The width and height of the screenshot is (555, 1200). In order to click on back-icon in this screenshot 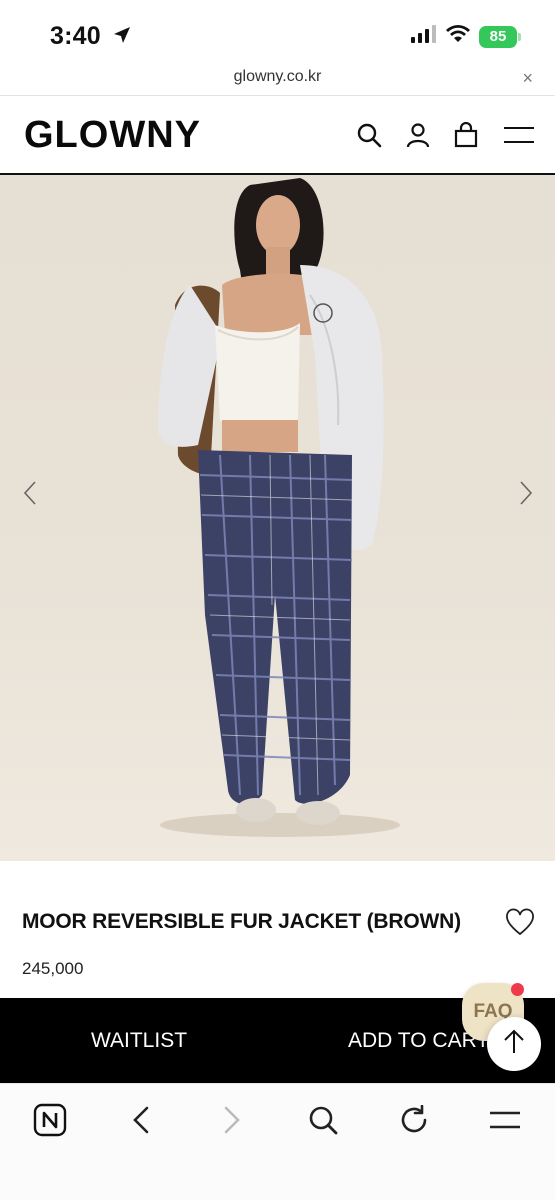, I will do `click(141, 1120)`.